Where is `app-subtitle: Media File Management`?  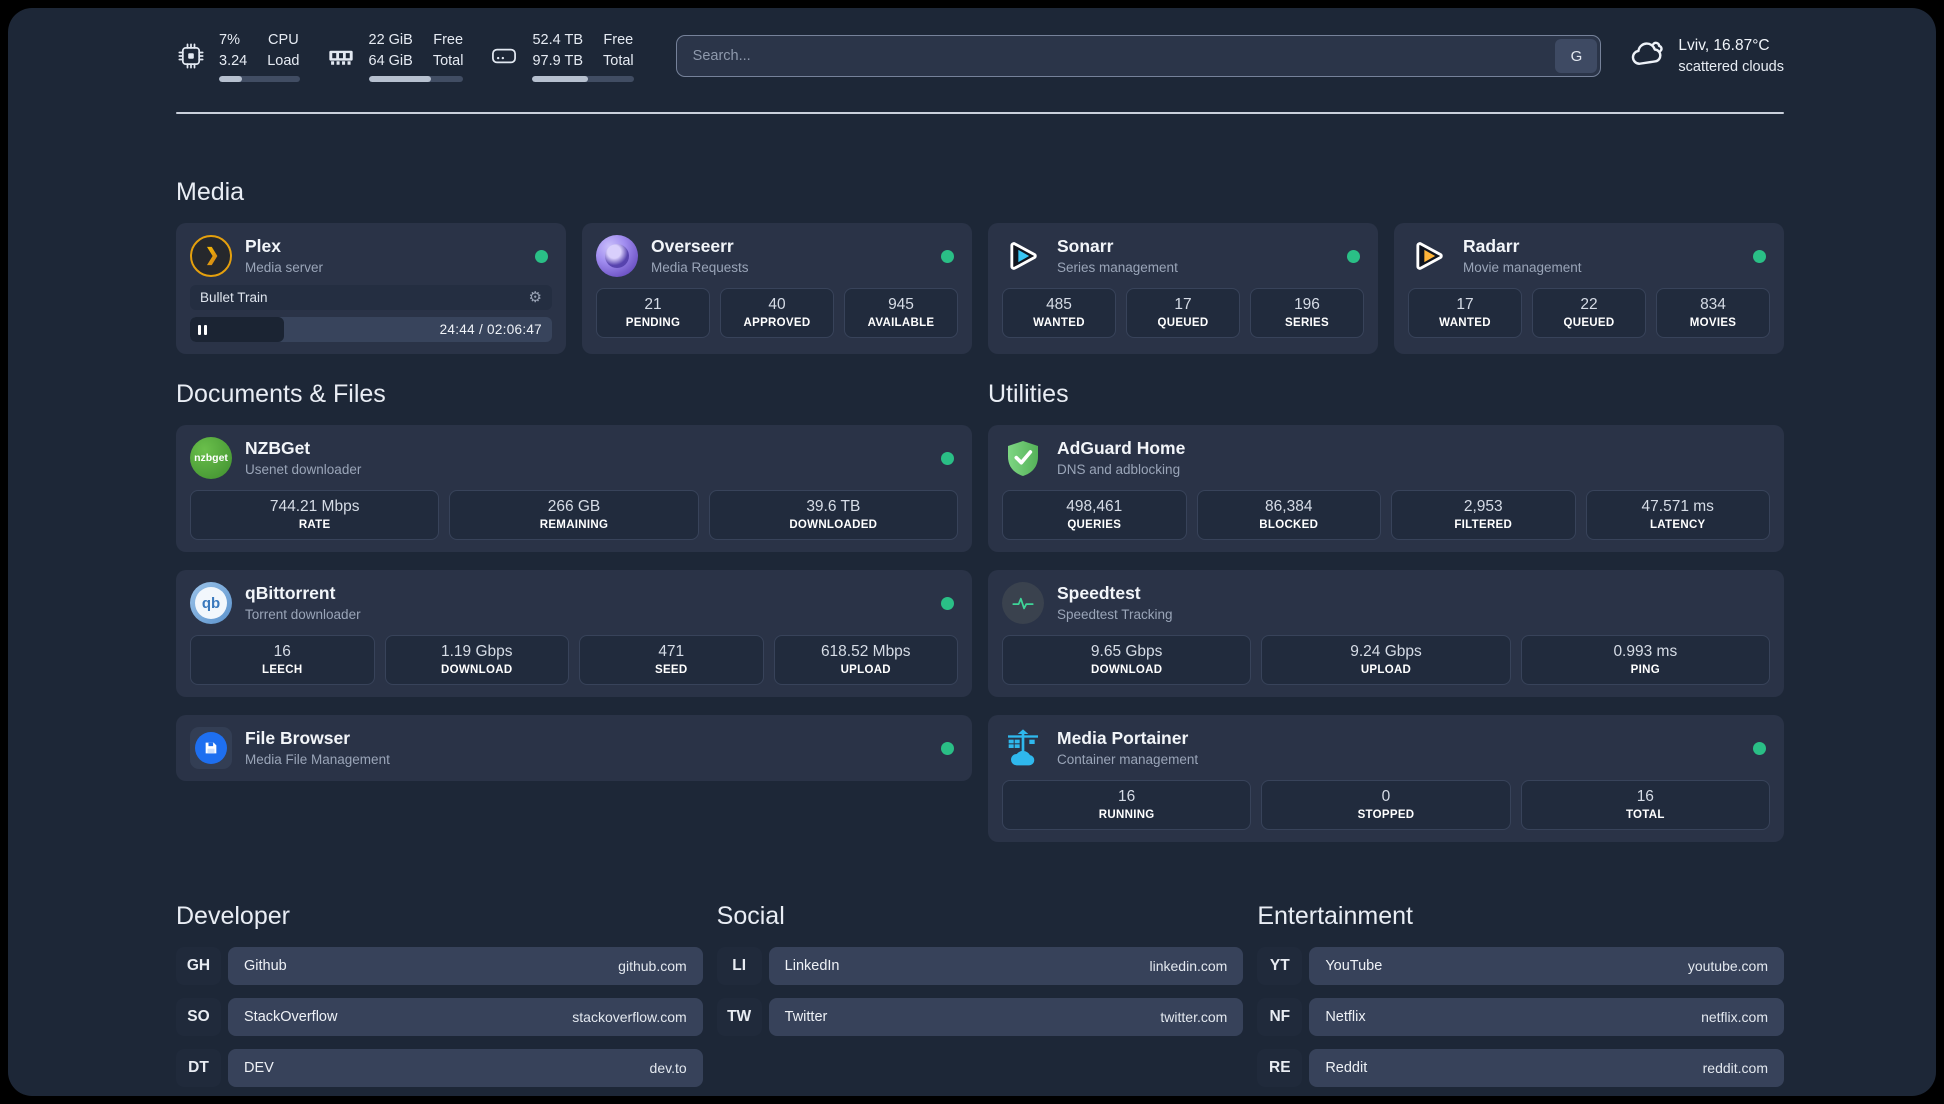 app-subtitle: Media File Management is located at coordinates (317, 760).